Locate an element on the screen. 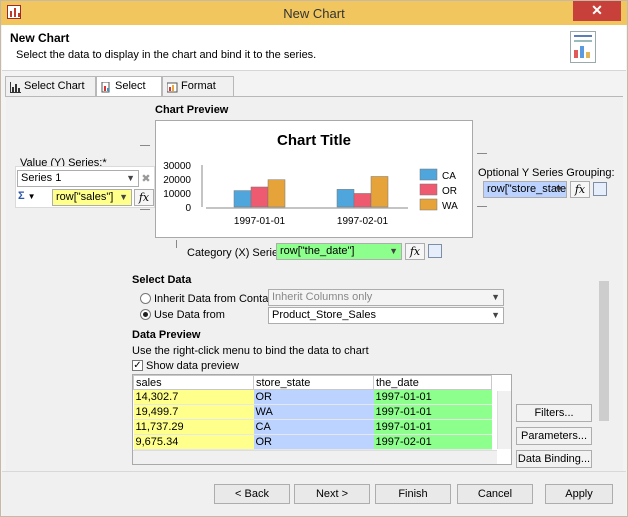 The width and height of the screenshot is (628, 517). title-bar: New Chart ✕ is located at coordinates (314, 13).